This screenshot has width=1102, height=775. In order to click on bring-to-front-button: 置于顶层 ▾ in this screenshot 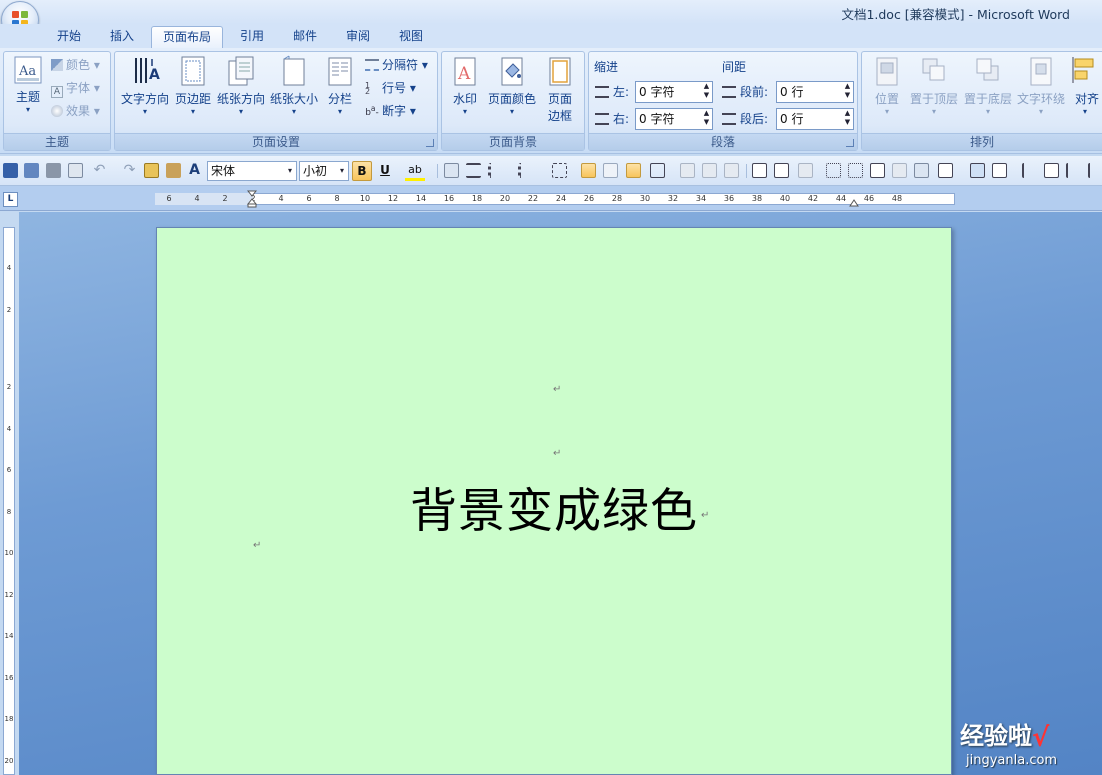, I will do `click(934, 85)`.